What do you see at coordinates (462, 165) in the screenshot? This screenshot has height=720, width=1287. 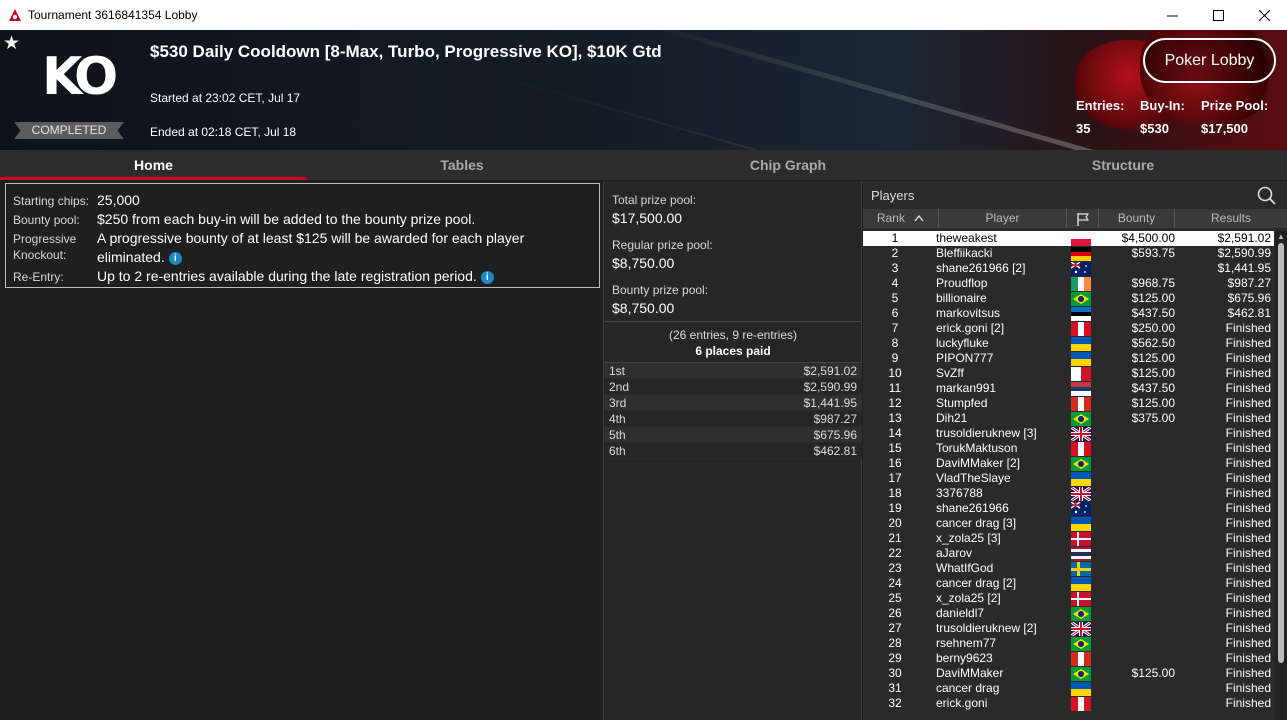 I see `tab-tables: Tables` at bounding box center [462, 165].